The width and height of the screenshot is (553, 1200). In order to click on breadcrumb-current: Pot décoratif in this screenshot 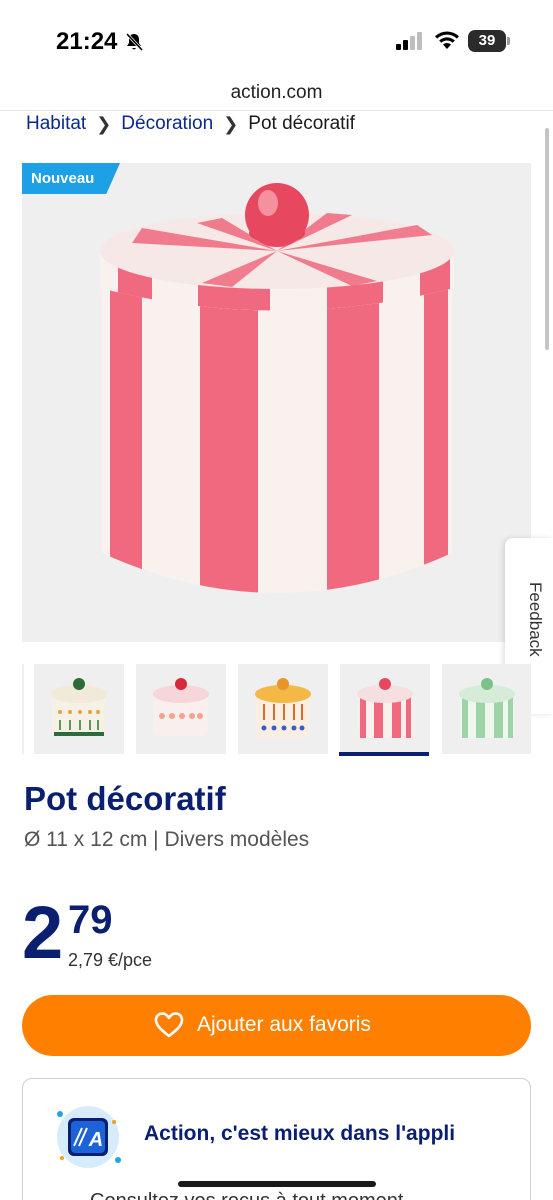, I will do `click(301, 123)`.